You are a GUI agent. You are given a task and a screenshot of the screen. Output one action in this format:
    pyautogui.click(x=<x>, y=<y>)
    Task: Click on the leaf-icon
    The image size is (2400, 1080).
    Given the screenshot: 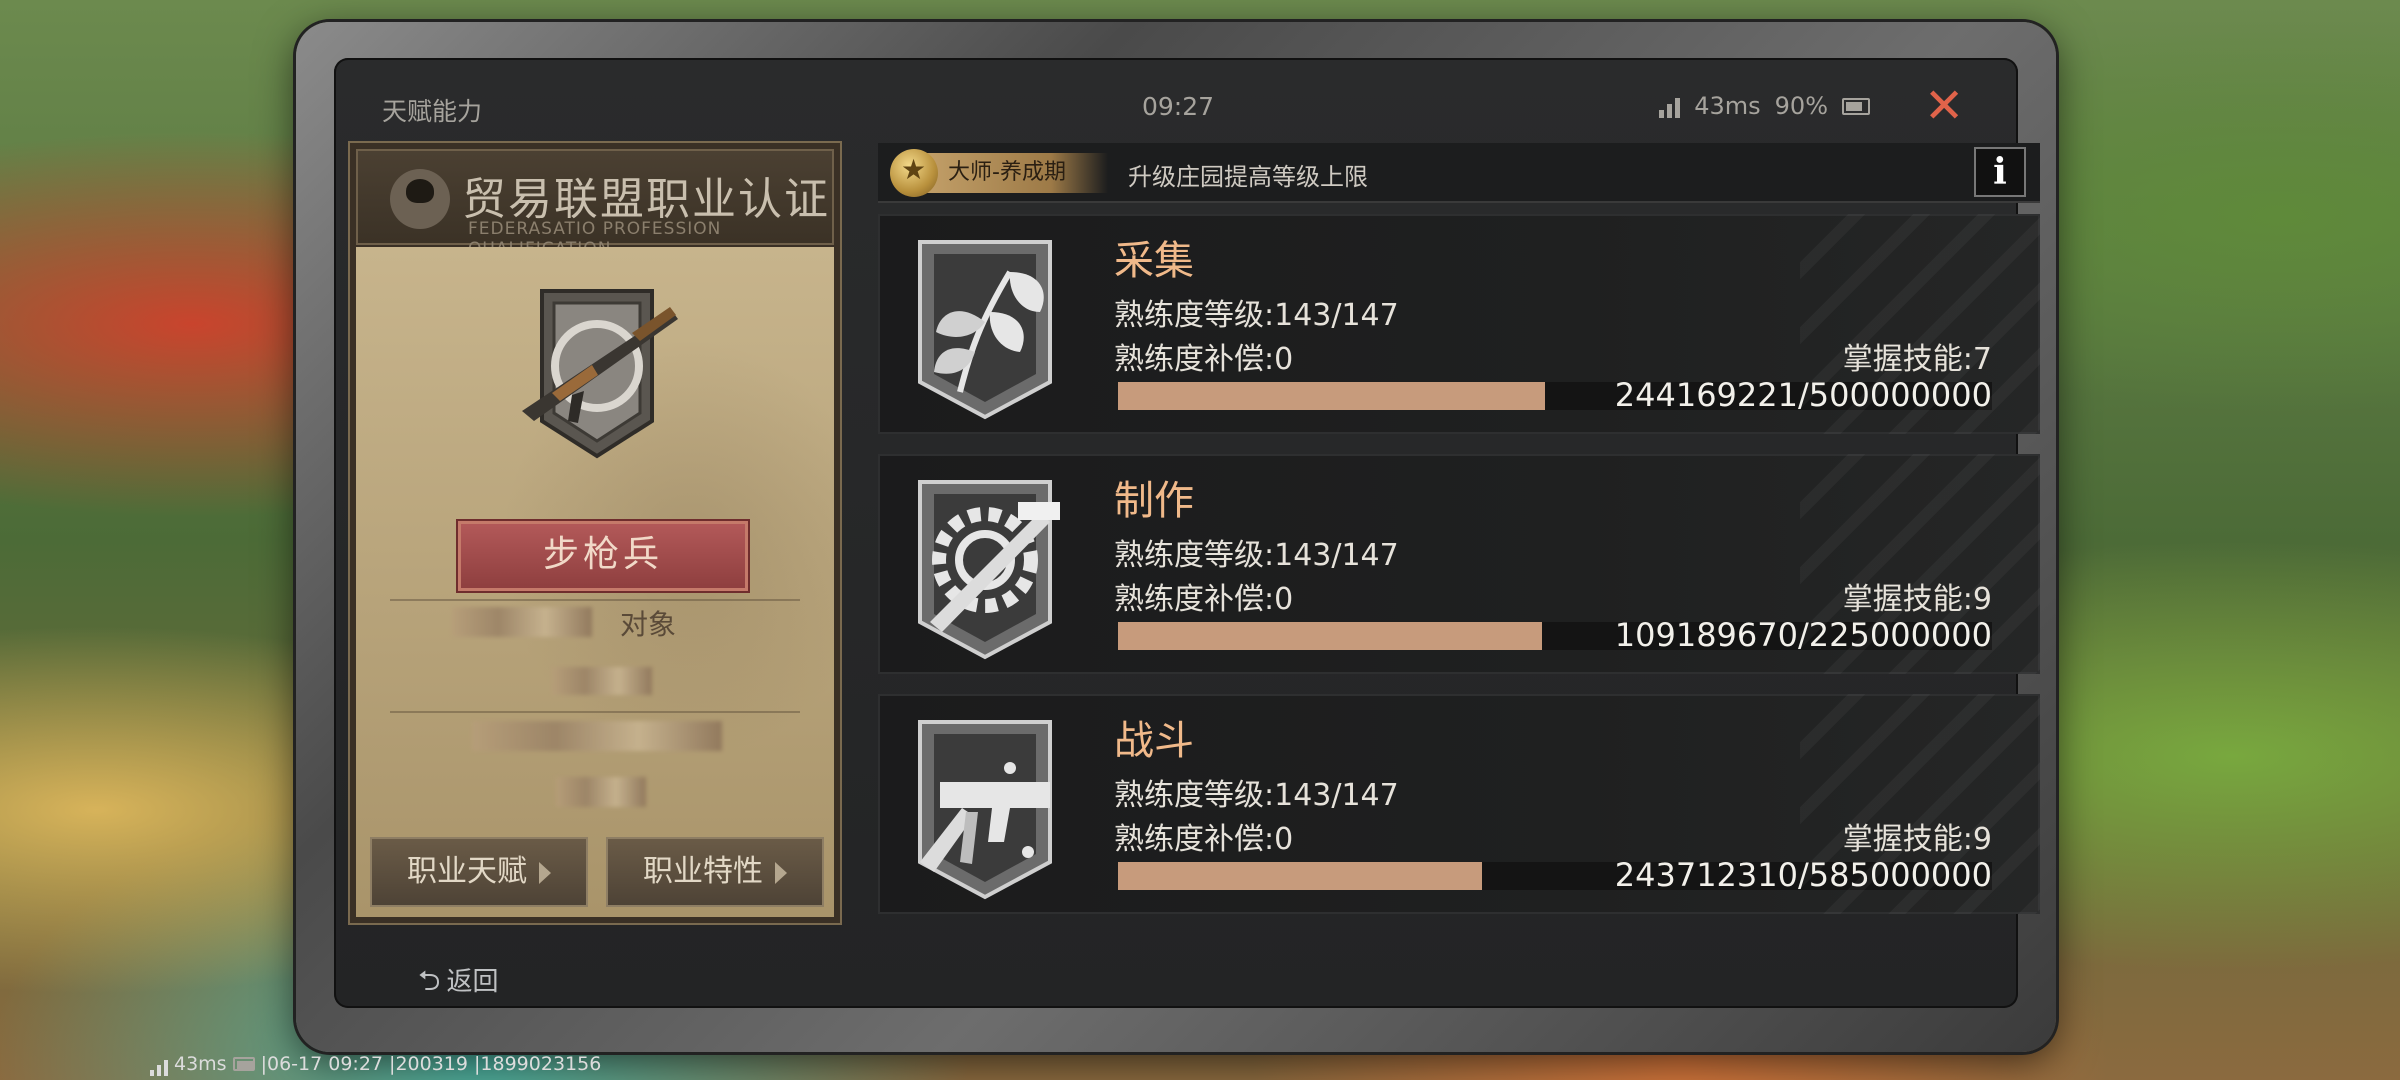 What is the action you would take?
    pyautogui.click(x=985, y=330)
    